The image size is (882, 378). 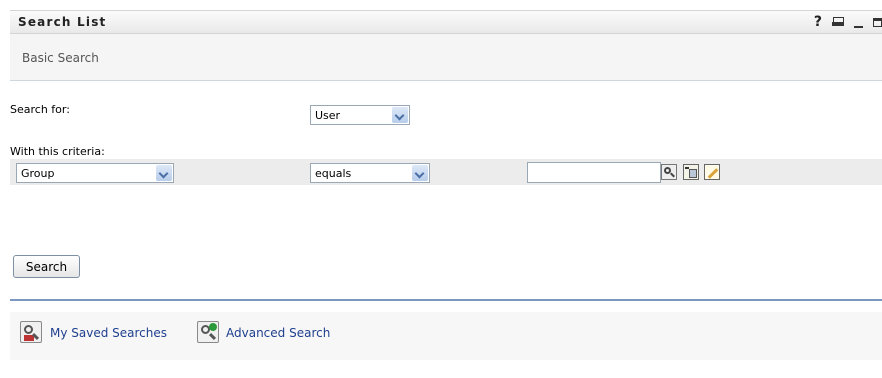 I want to click on section-divider, so click(x=446, y=300).